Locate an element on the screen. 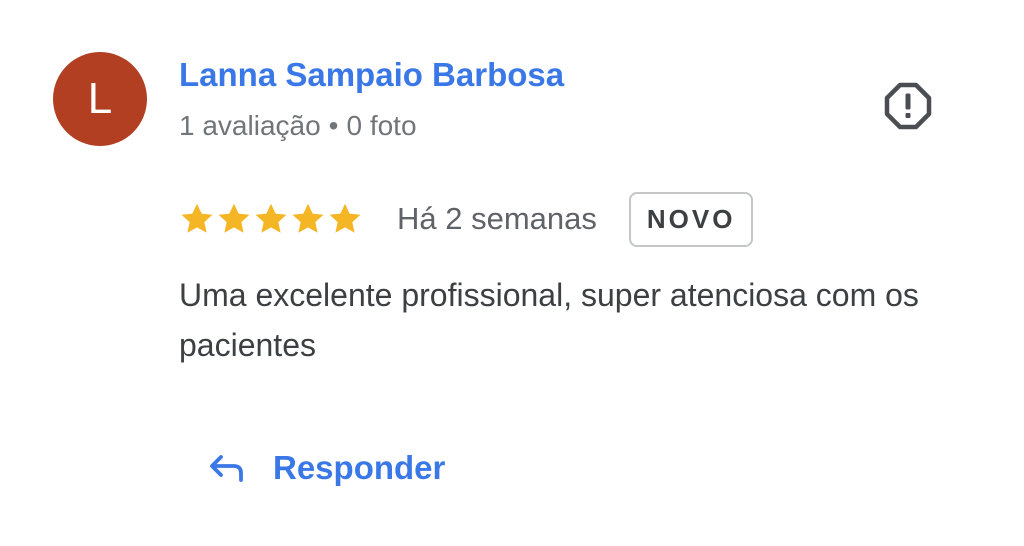 Image resolution: width=1024 pixels, height=546 pixels. rating-row: Há 2 semanas NOVO is located at coordinates (466, 219).